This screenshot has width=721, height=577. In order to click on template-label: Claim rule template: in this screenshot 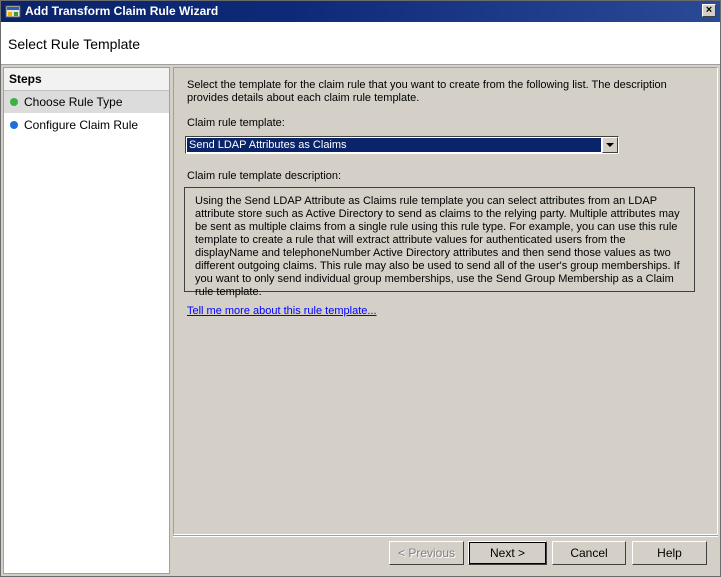, I will do `click(236, 123)`.